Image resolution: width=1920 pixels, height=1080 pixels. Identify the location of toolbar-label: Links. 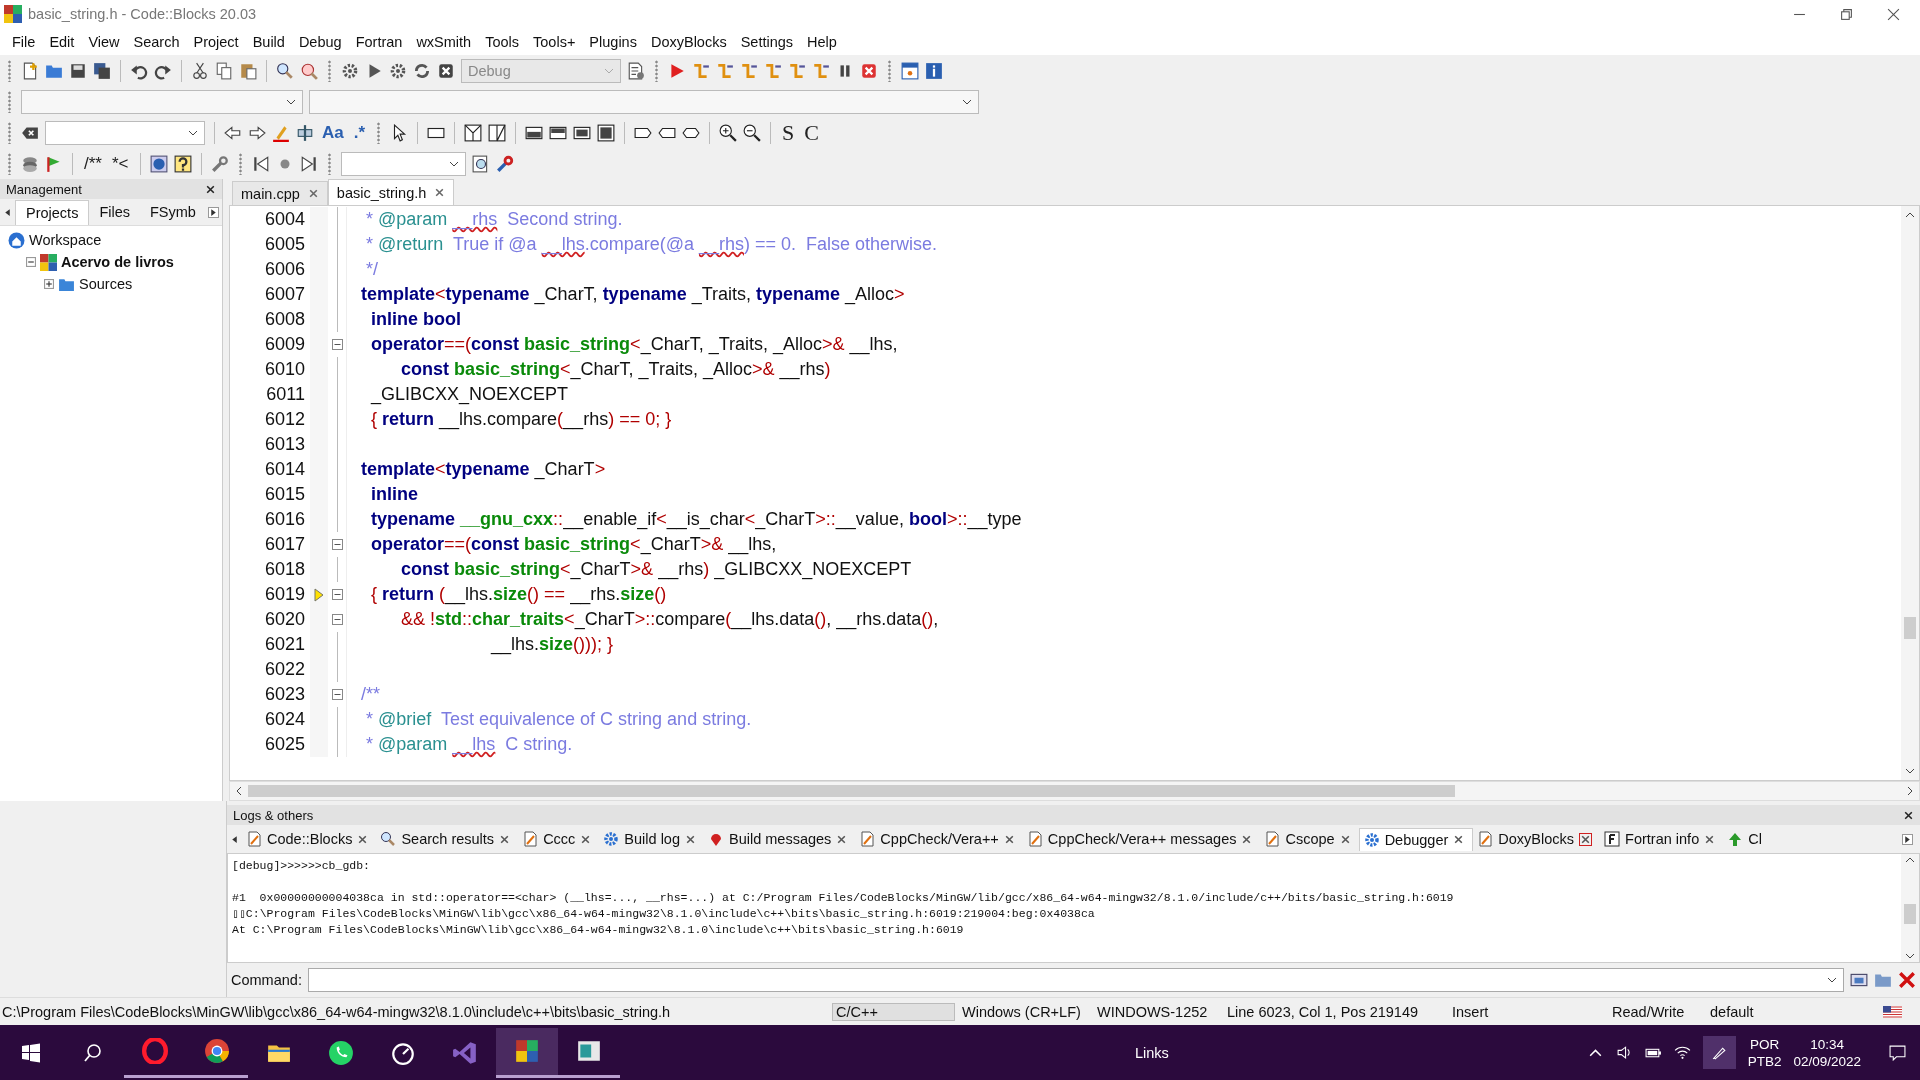
(1152, 1052).